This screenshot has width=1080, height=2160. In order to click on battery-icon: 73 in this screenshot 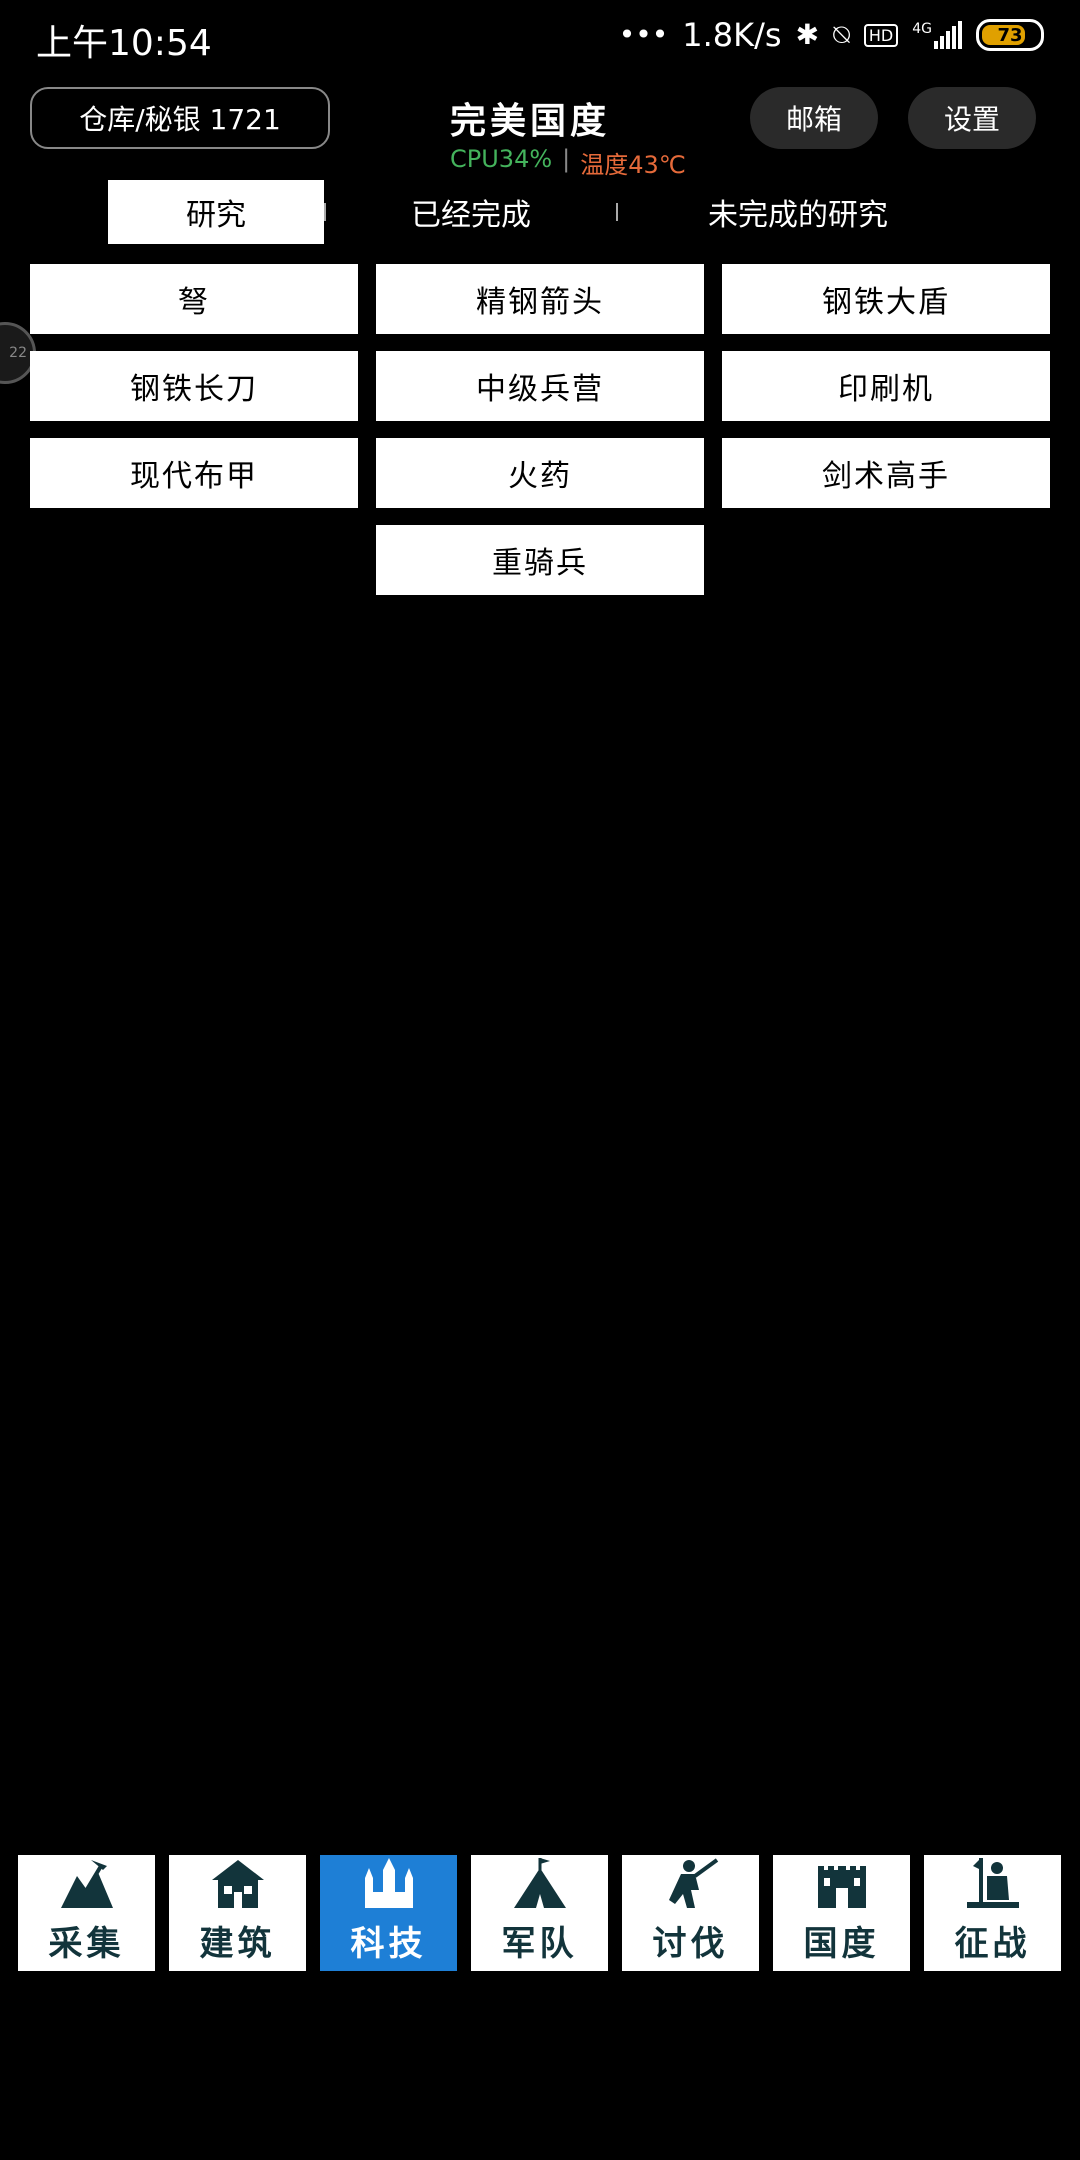, I will do `click(1010, 35)`.